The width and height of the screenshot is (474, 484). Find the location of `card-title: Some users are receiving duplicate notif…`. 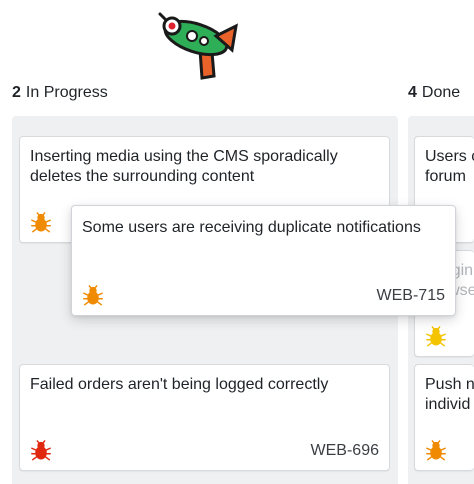

card-title: Some users are receiving duplicate notif… is located at coordinates (251, 227).